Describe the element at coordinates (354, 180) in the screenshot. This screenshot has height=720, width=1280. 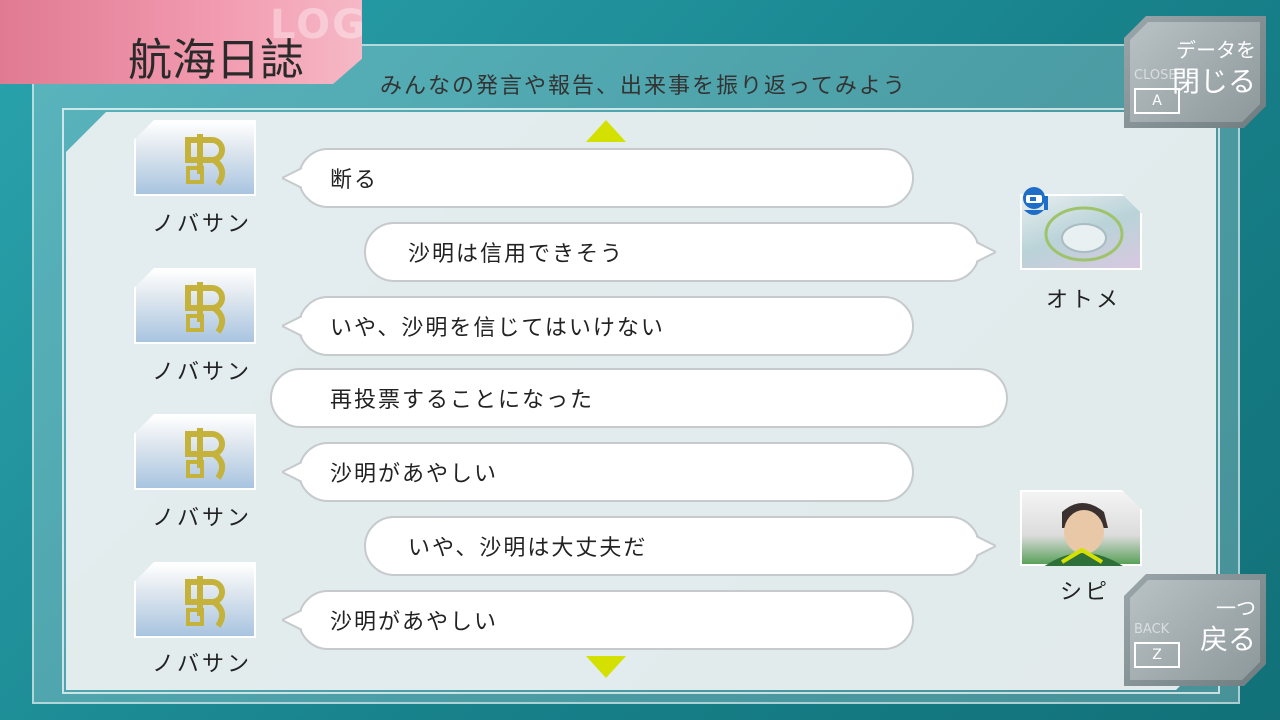
I see `log-message-text: 断る` at that location.